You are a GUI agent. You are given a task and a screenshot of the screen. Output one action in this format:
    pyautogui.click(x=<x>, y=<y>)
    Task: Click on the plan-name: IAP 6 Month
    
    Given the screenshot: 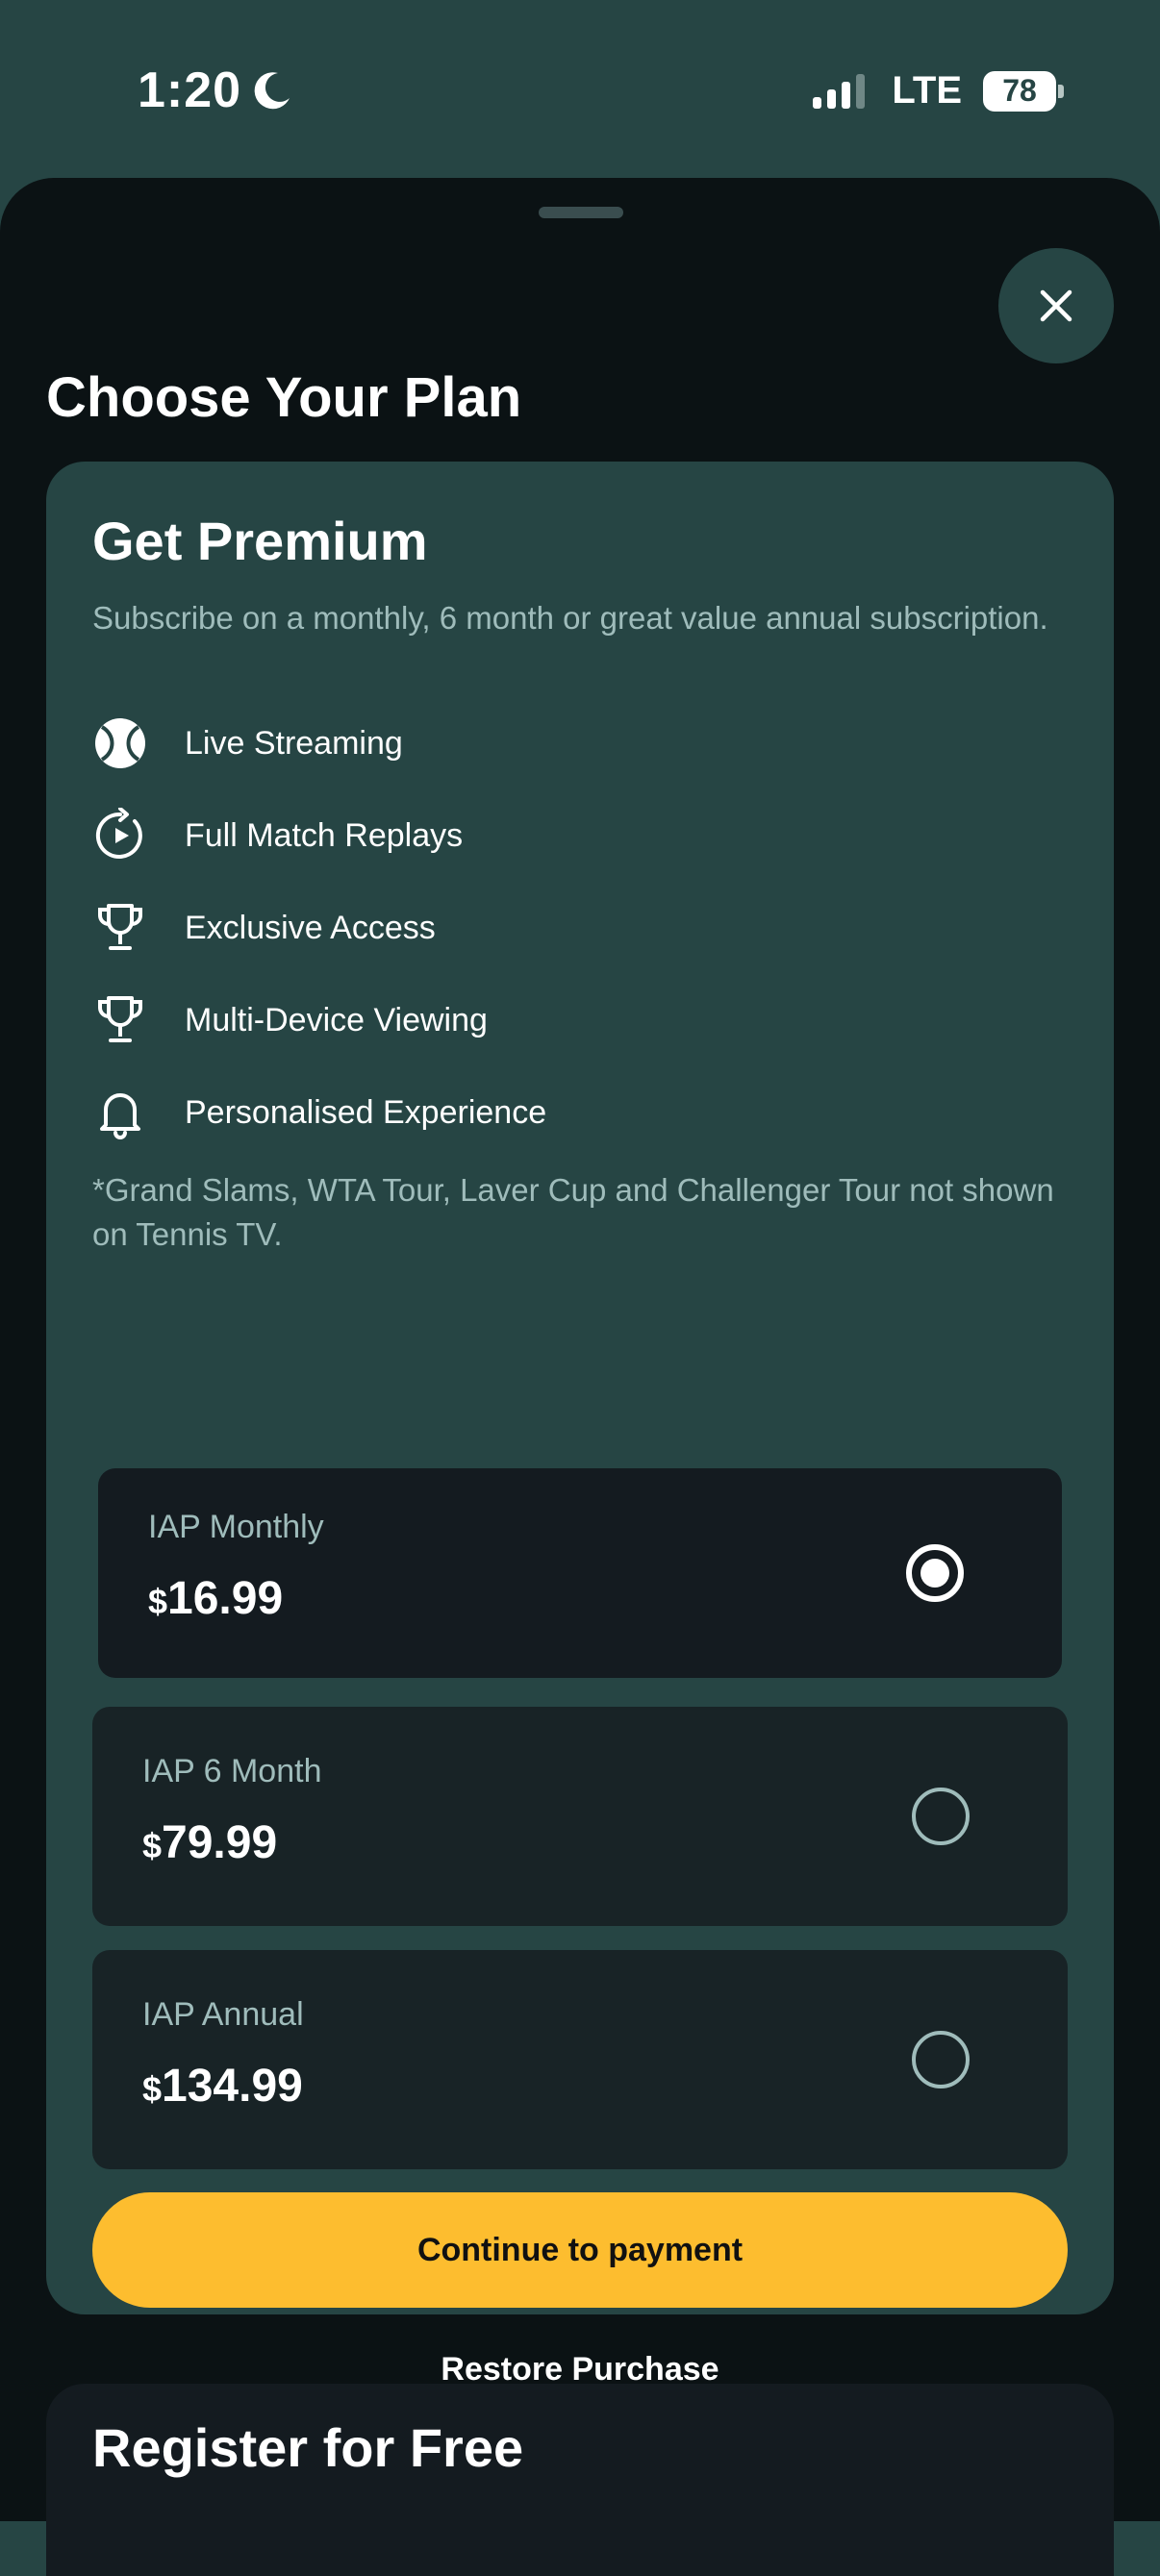 What is the action you would take?
    pyautogui.click(x=232, y=1771)
    